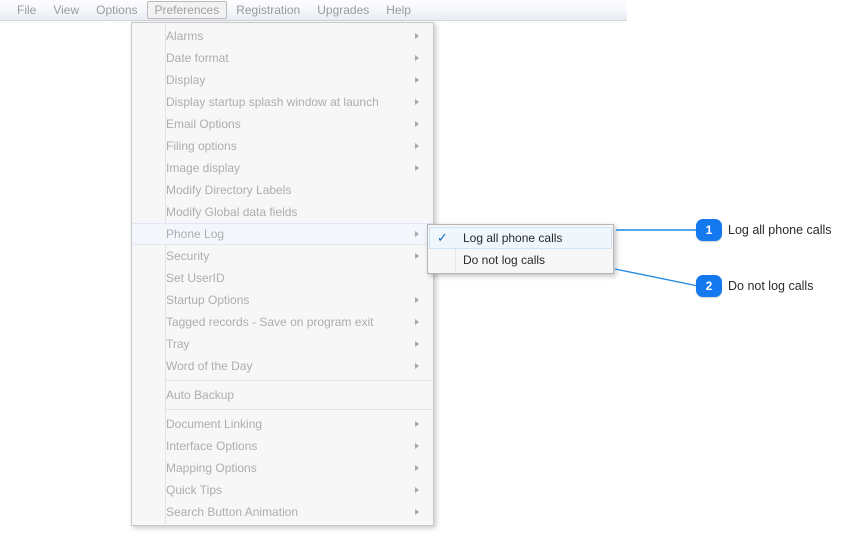 Image resolution: width=852 pixels, height=549 pixels. I want to click on menu-item: Display startup splash window at launch, so click(282, 102).